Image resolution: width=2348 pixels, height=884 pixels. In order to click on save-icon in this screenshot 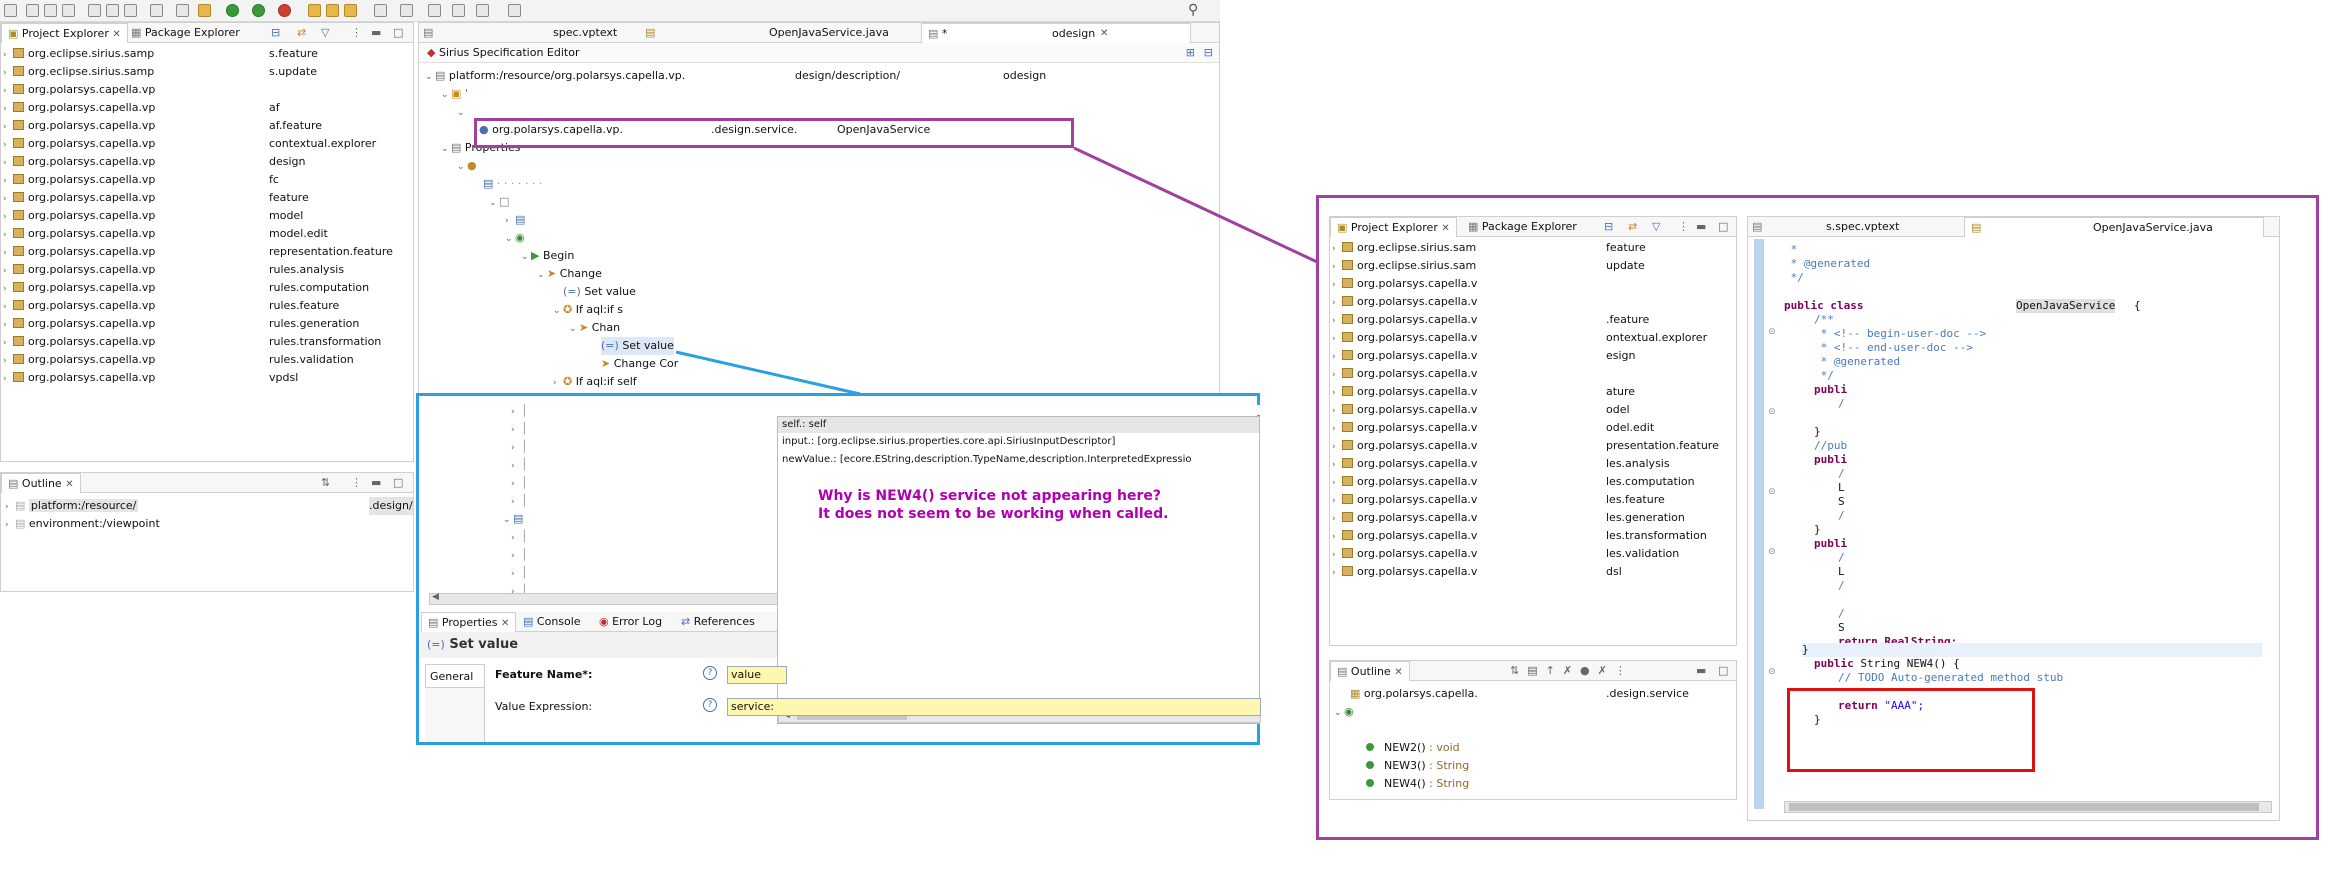, I will do `click(32, 10)`.